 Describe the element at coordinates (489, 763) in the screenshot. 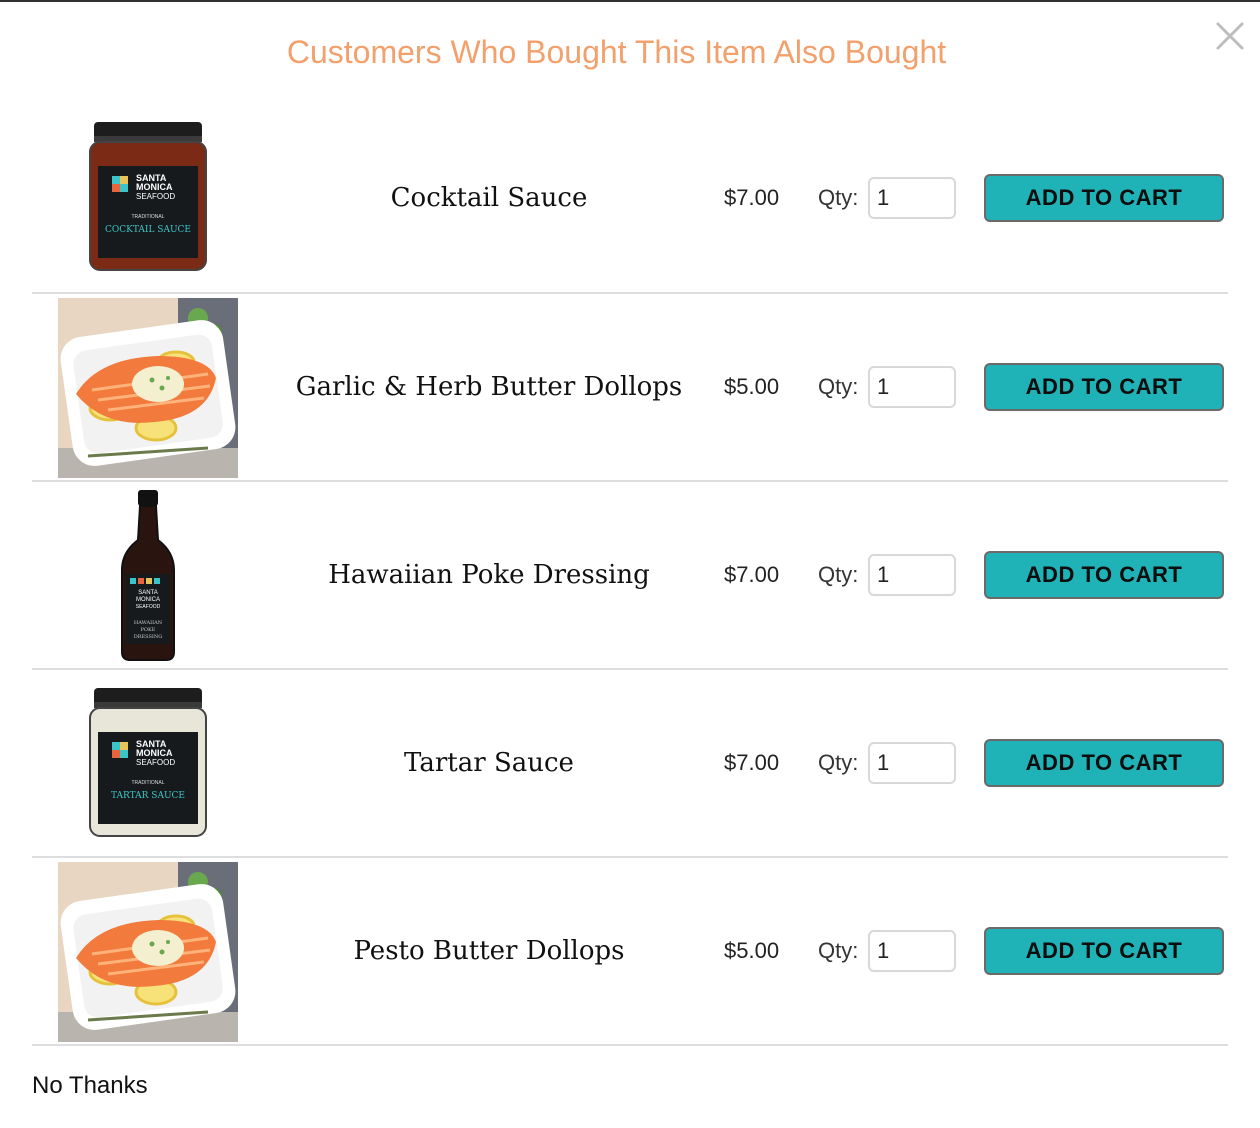

I see `product-name: Tartar Sauce` at that location.